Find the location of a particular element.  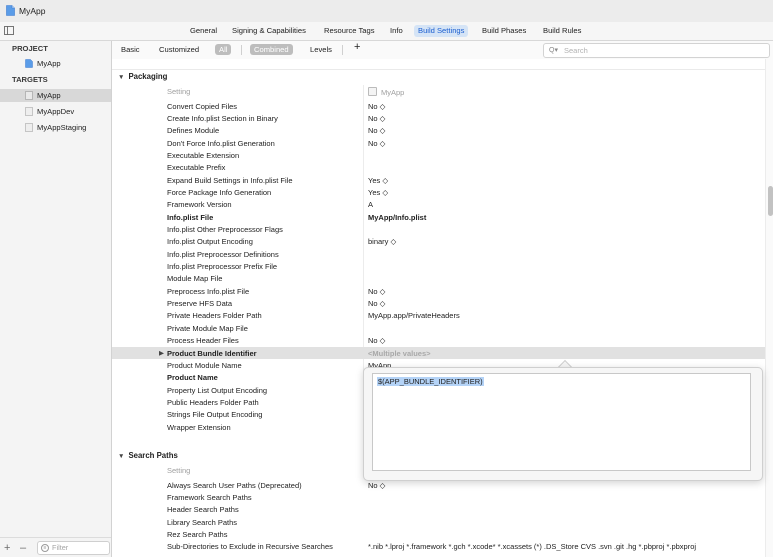

sidebar-toggle-icon is located at coordinates (9, 30).